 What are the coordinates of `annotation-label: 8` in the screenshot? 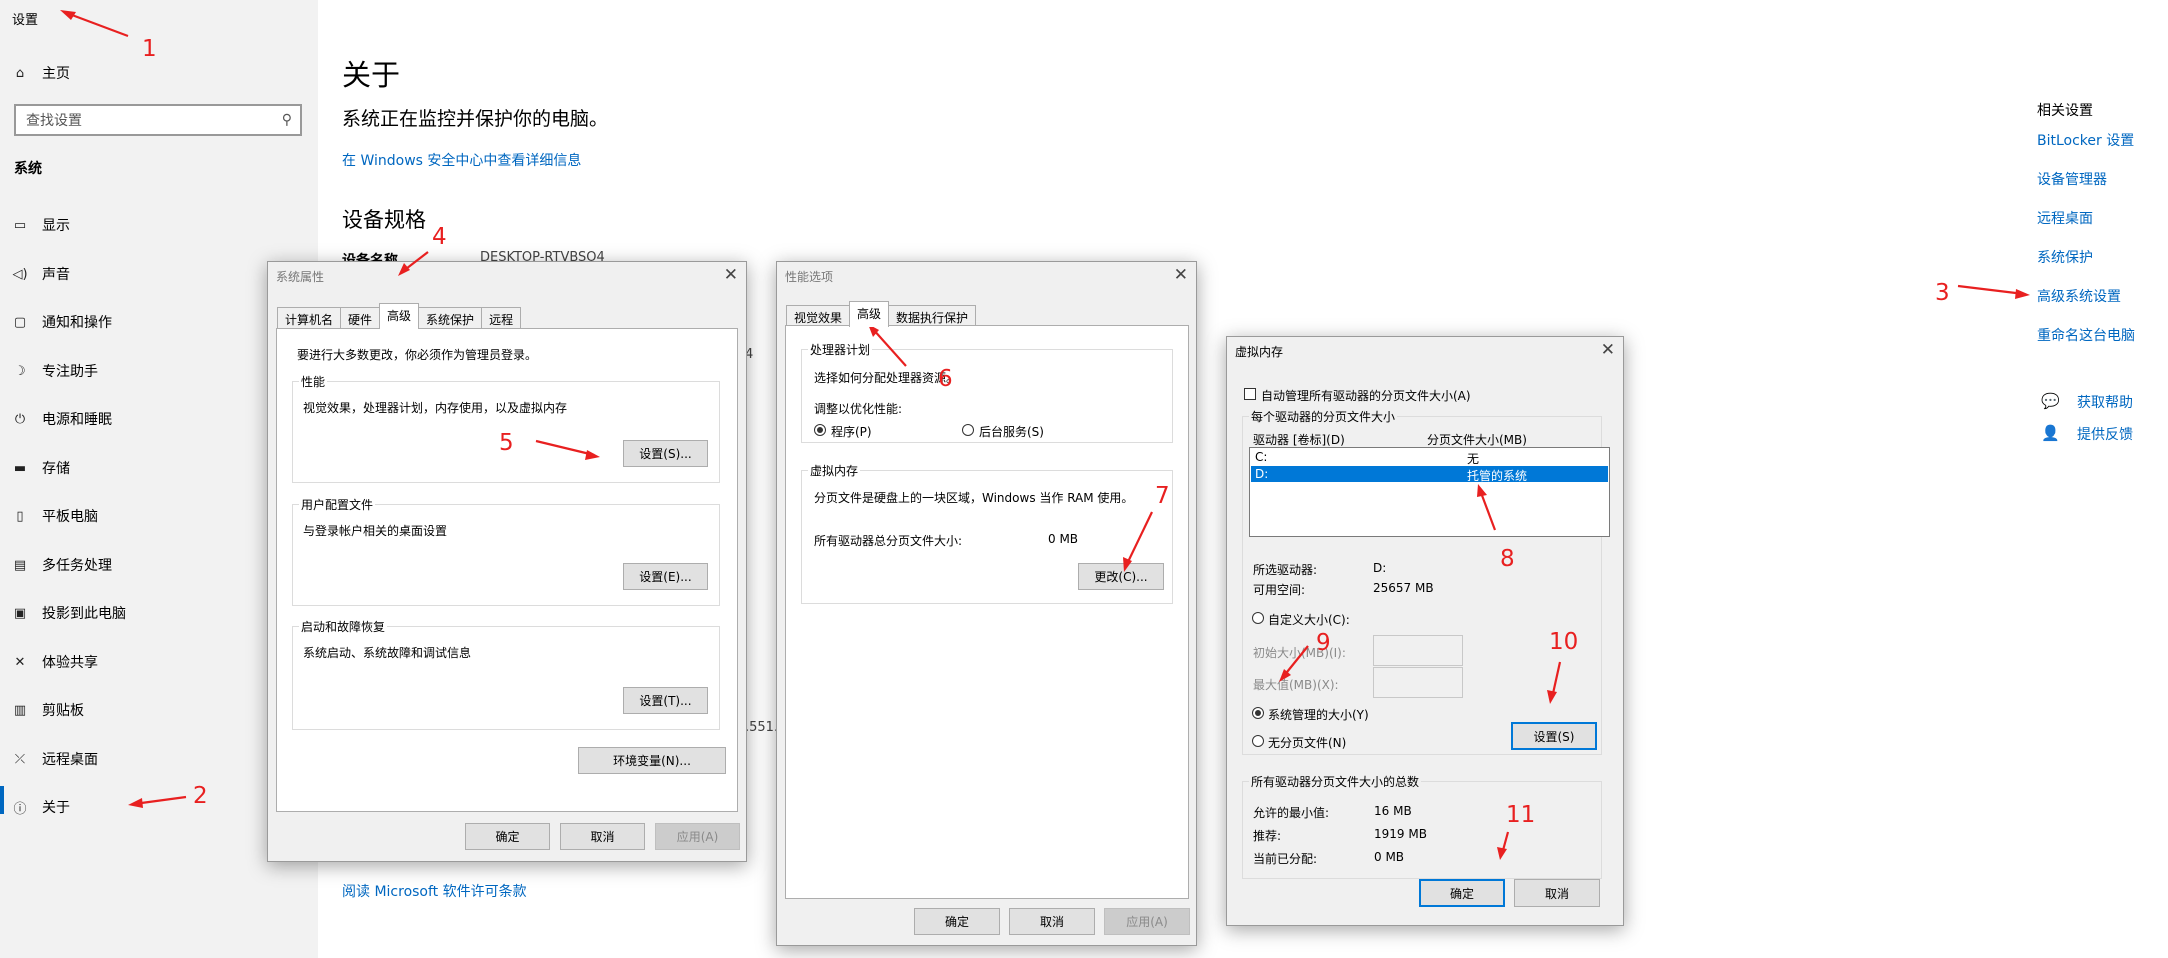 It's located at (1507, 559).